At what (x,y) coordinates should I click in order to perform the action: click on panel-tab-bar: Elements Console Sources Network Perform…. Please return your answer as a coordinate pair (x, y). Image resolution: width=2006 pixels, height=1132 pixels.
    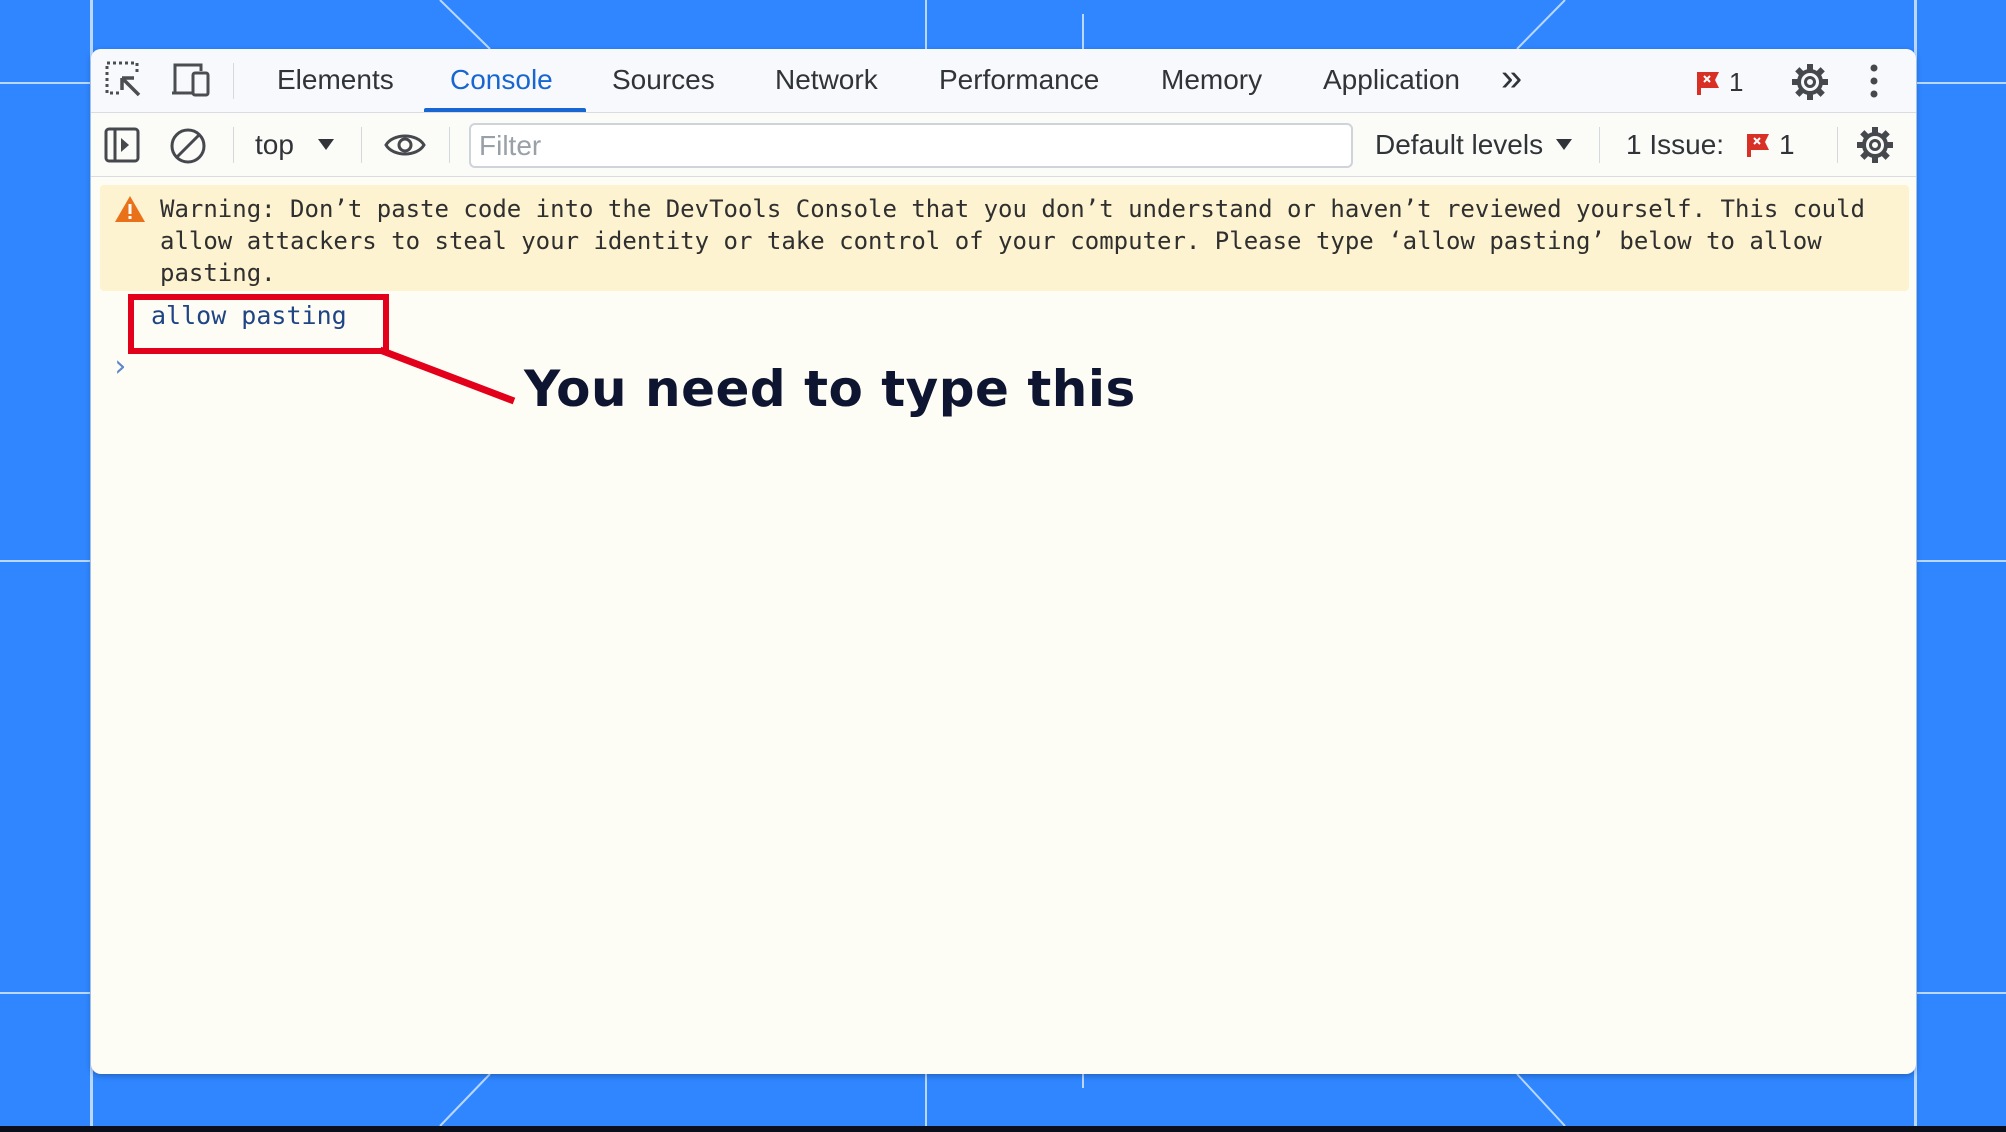
    Looking at the image, I should click on (1003, 81).